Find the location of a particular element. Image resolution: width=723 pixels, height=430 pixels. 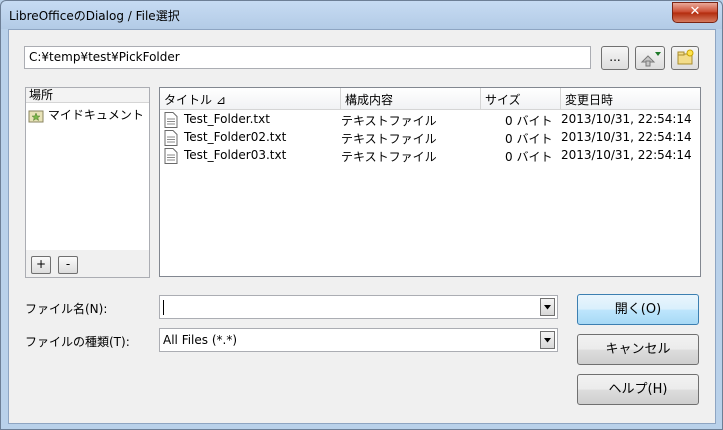

folder-up-button is located at coordinates (650, 58).